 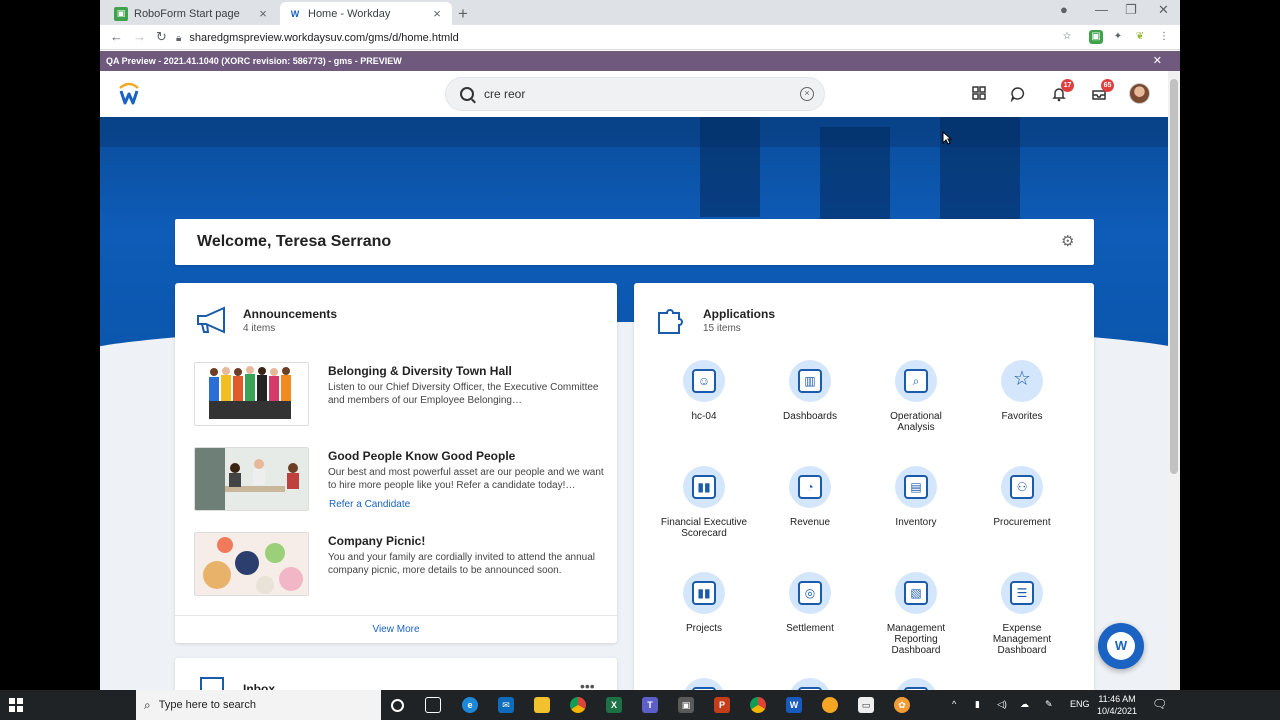 What do you see at coordinates (369, 504) in the screenshot?
I see `refer-candidate-link: Refer a Candidate` at bounding box center [369, 504].